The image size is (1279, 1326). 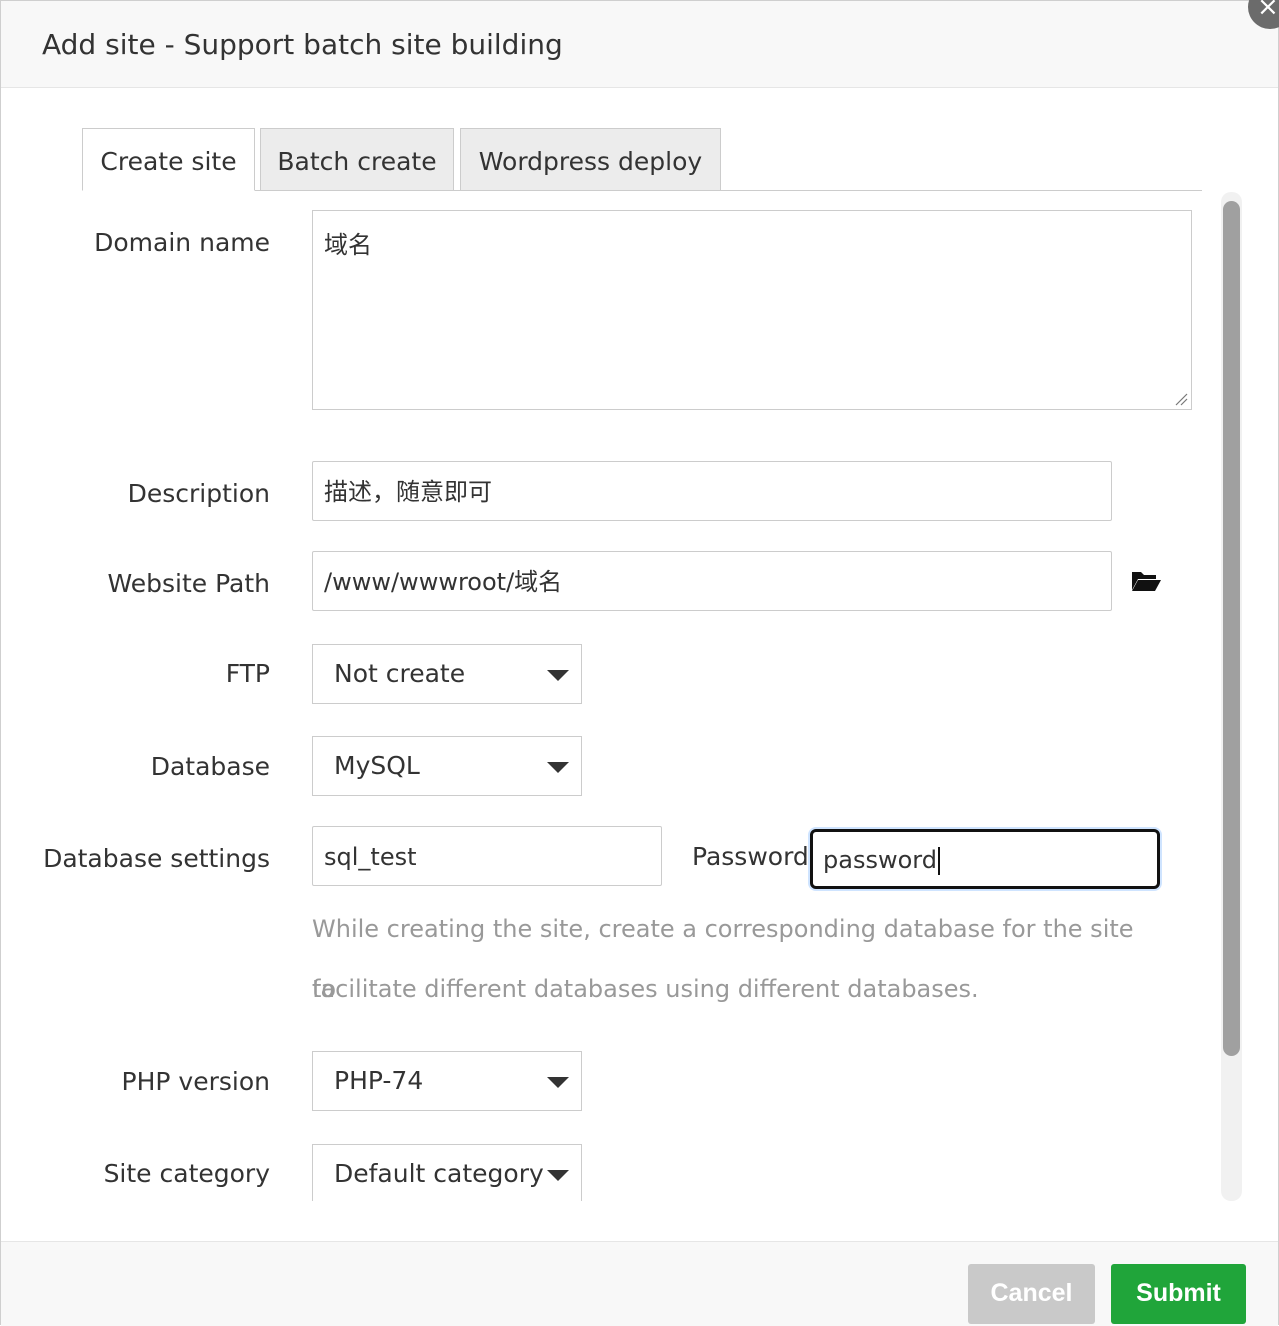 I want to click on submit-button: Submit, so click(x=1178, y=1294).